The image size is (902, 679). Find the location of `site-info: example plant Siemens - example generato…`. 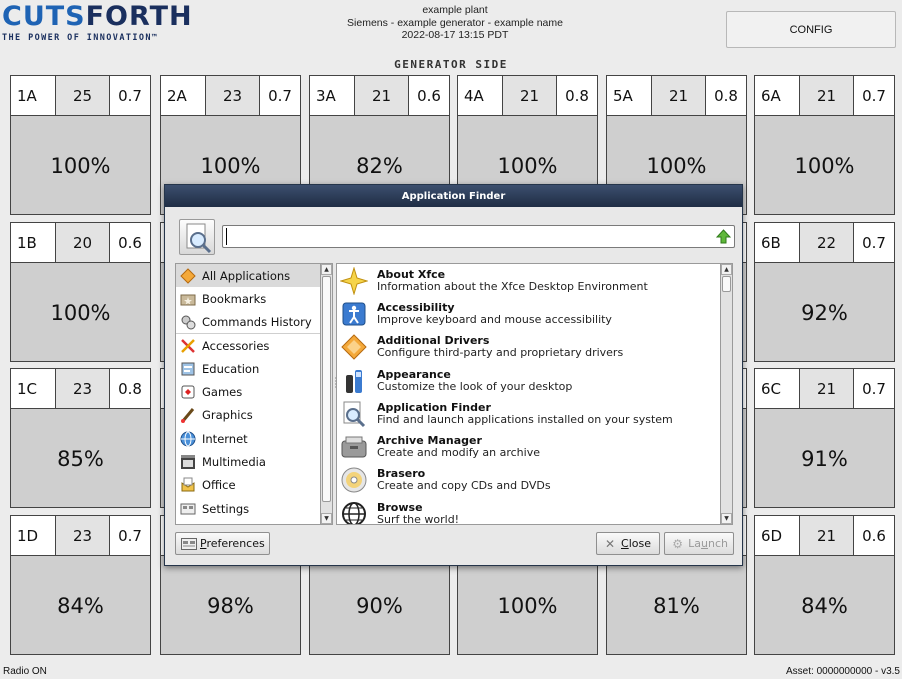

site-info: example plant Siemens - example generato… is located at coordinates (455, 23).